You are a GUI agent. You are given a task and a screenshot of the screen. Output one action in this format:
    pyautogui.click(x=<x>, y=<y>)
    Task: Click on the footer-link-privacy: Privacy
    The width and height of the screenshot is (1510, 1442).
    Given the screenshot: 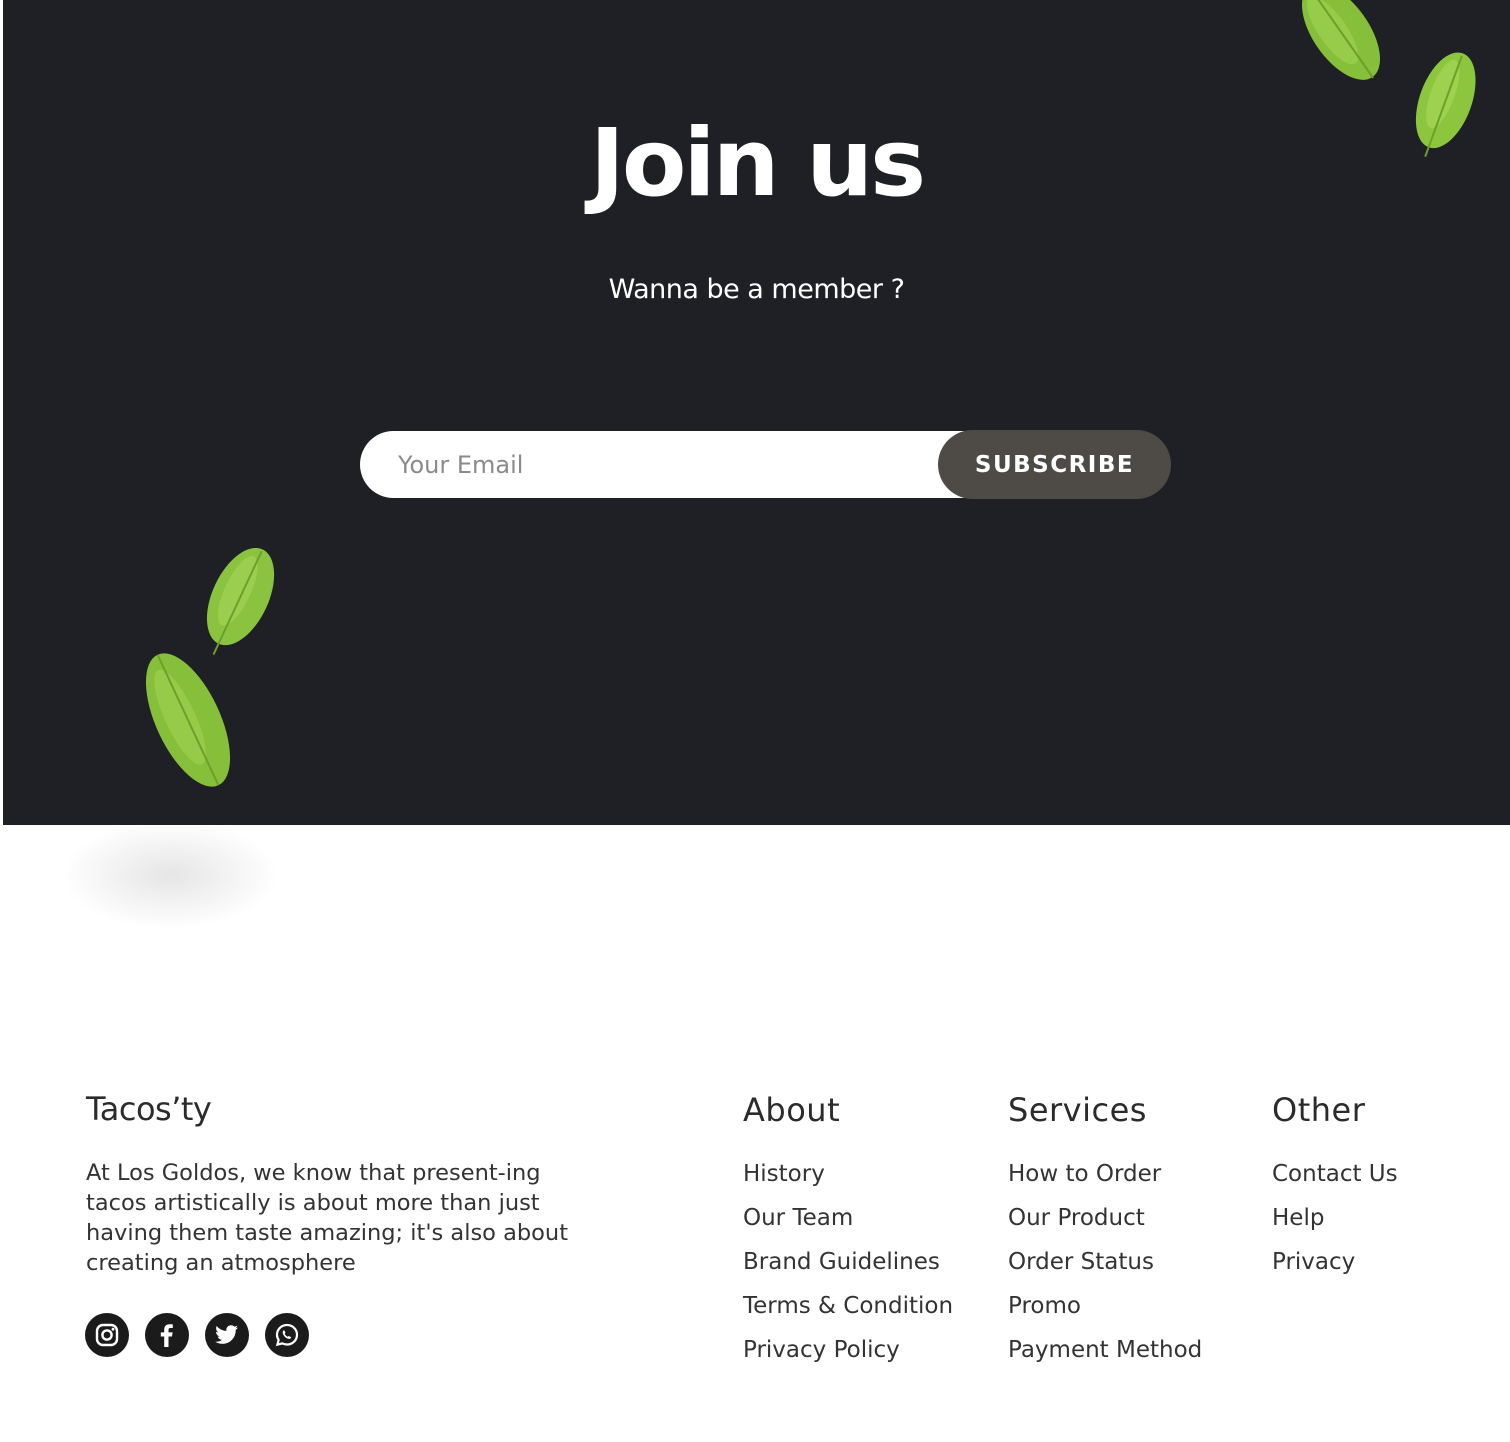 What is the action you would take?
    pyautogui.click(x=1335, y=1262)
    